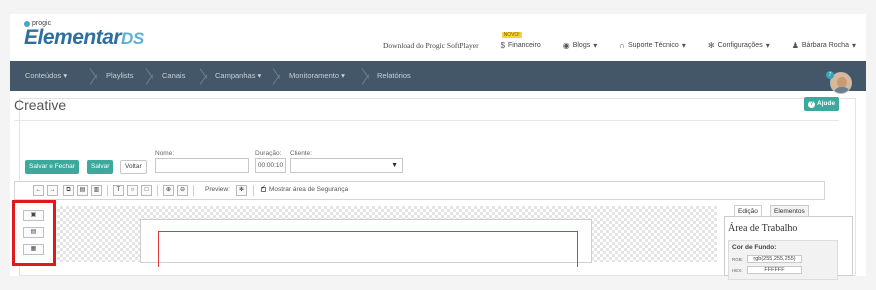  What do you see at coordinates (40, 105) in the screenshot?
I see `page-title: Creative` at bounding box center [40, 105].